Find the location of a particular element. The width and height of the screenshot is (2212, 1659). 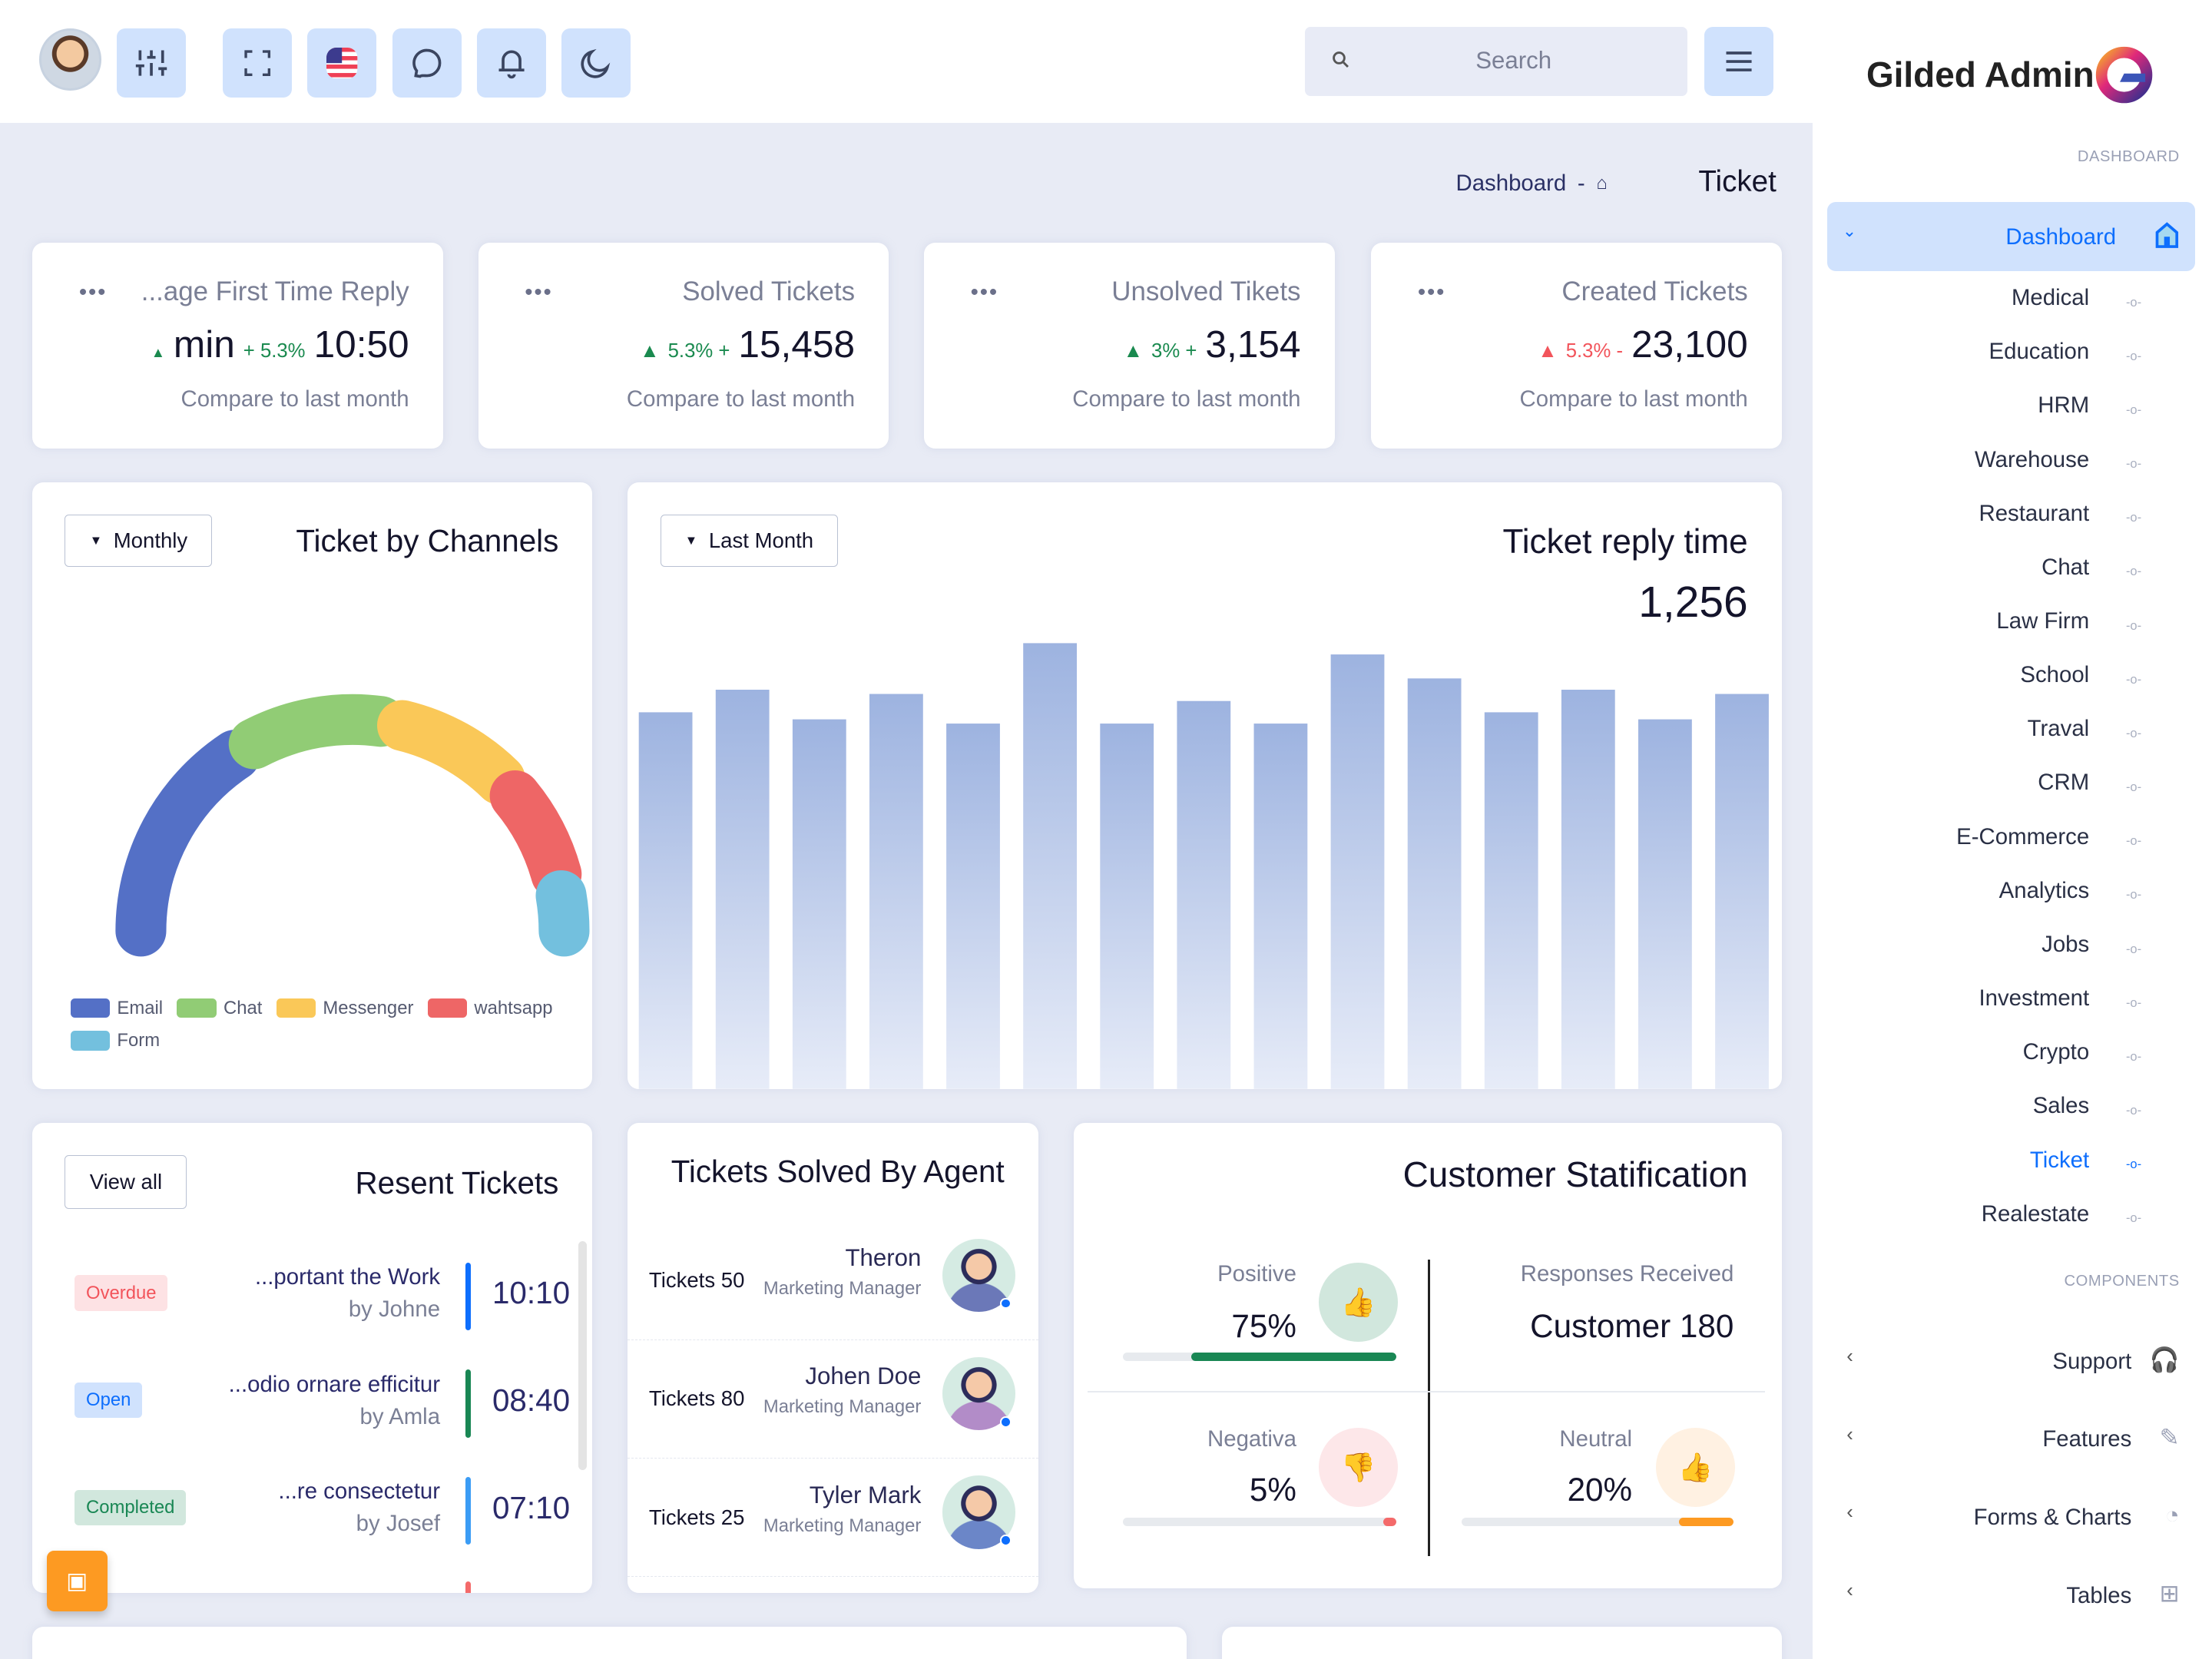

responses-value: Customer 180 is located at coordinates (1632, 1325).